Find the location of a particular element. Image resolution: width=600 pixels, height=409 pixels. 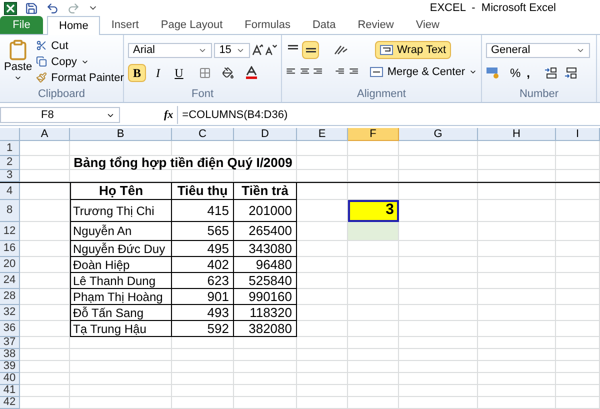

merge-center-button: Merge & Center is located at coordinates (424, 72).